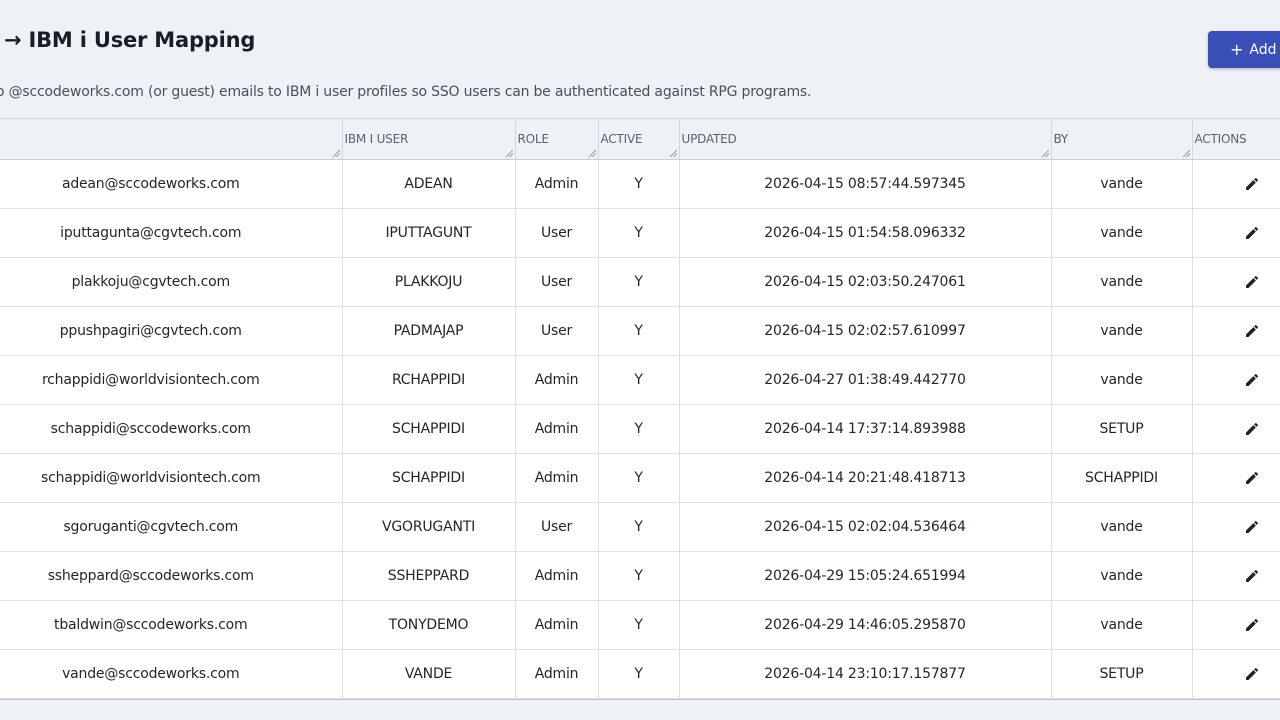 This screenshot has height=720, width=1280. What do you see at coordinates (171, 674) in the screenshot?
I see `cell-email: vande@sccodeworks.com` at bounding box center [171, 674].